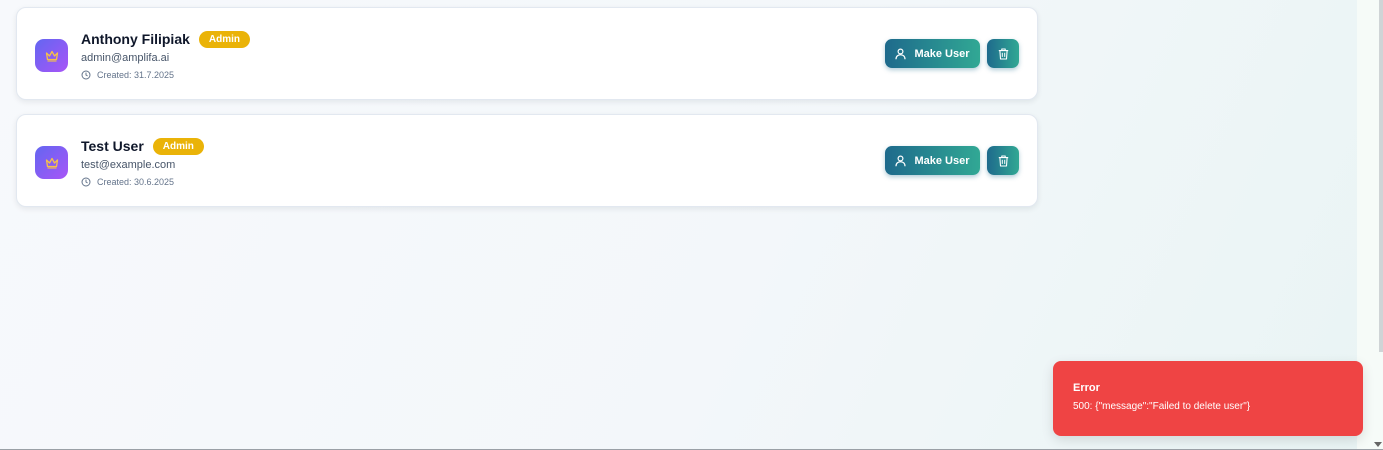 This screenshot has height=450, width=1383. What do you see at coordinates (128, 165) in the screenshot?
I see `user-email: test@example.com` at bounding box center [128, 165].